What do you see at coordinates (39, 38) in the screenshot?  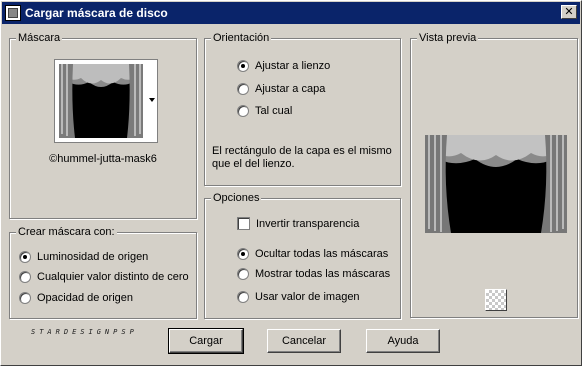 I see `mask-group-legend: Máscara` at bounding box center [39, 38].